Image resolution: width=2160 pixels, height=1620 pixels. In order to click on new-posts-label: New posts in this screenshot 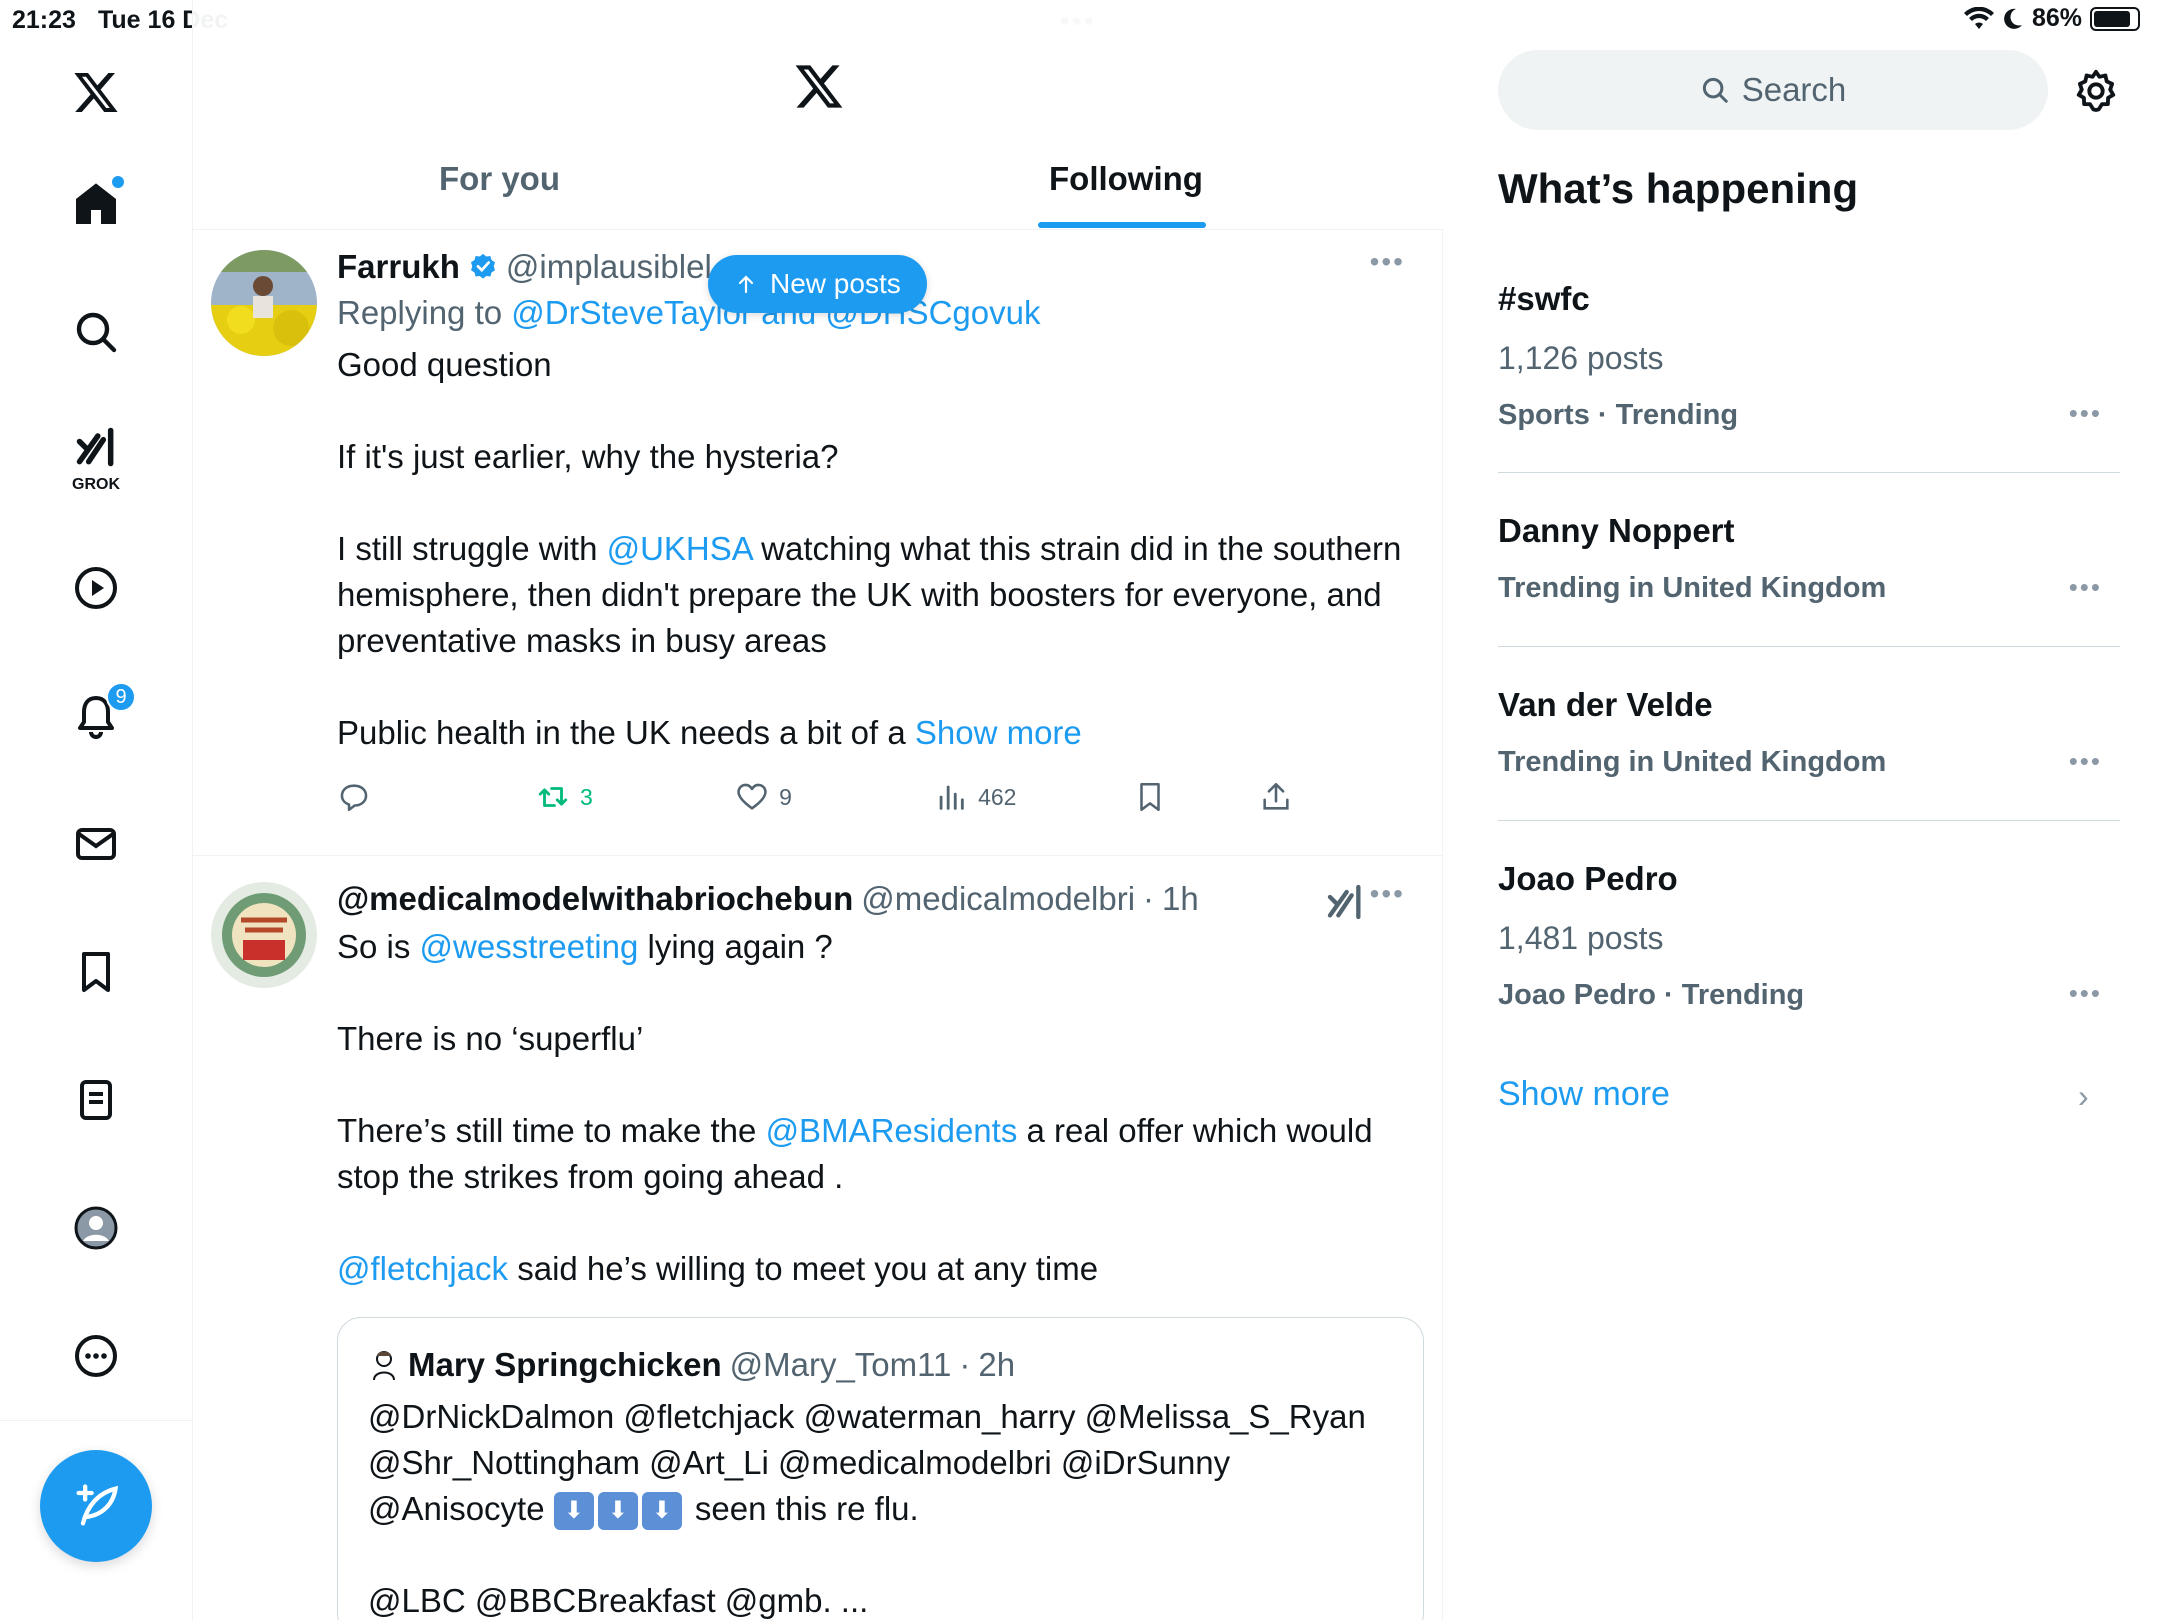, I will do `click(835, 283)`.